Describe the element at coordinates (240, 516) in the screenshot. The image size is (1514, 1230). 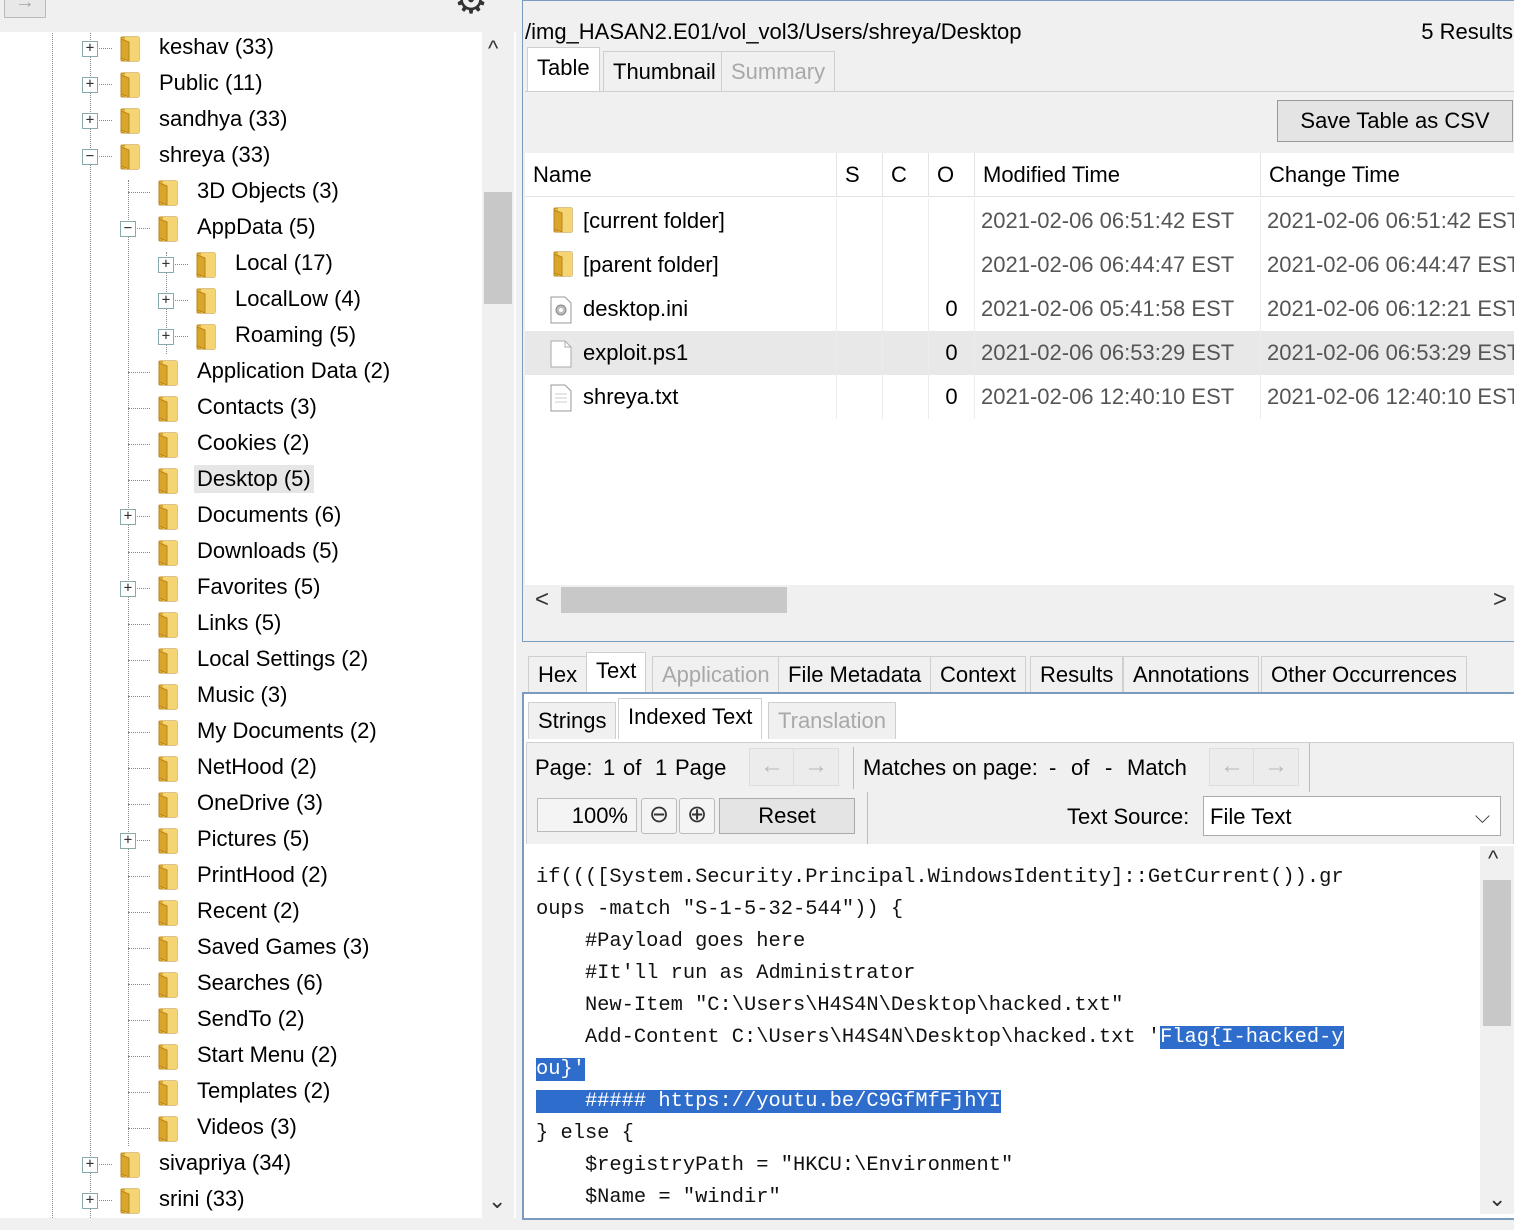
I see `tree-node: + Documents (6)` at that location.